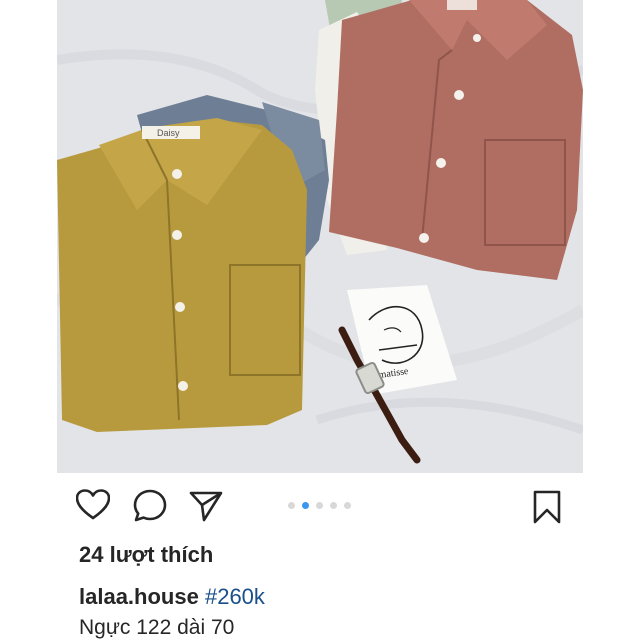 The image size is (640, 640). What do you see at coordinates (206, 506) in the screenshot?
I see `share-icon` at bounding box center [206, 506].